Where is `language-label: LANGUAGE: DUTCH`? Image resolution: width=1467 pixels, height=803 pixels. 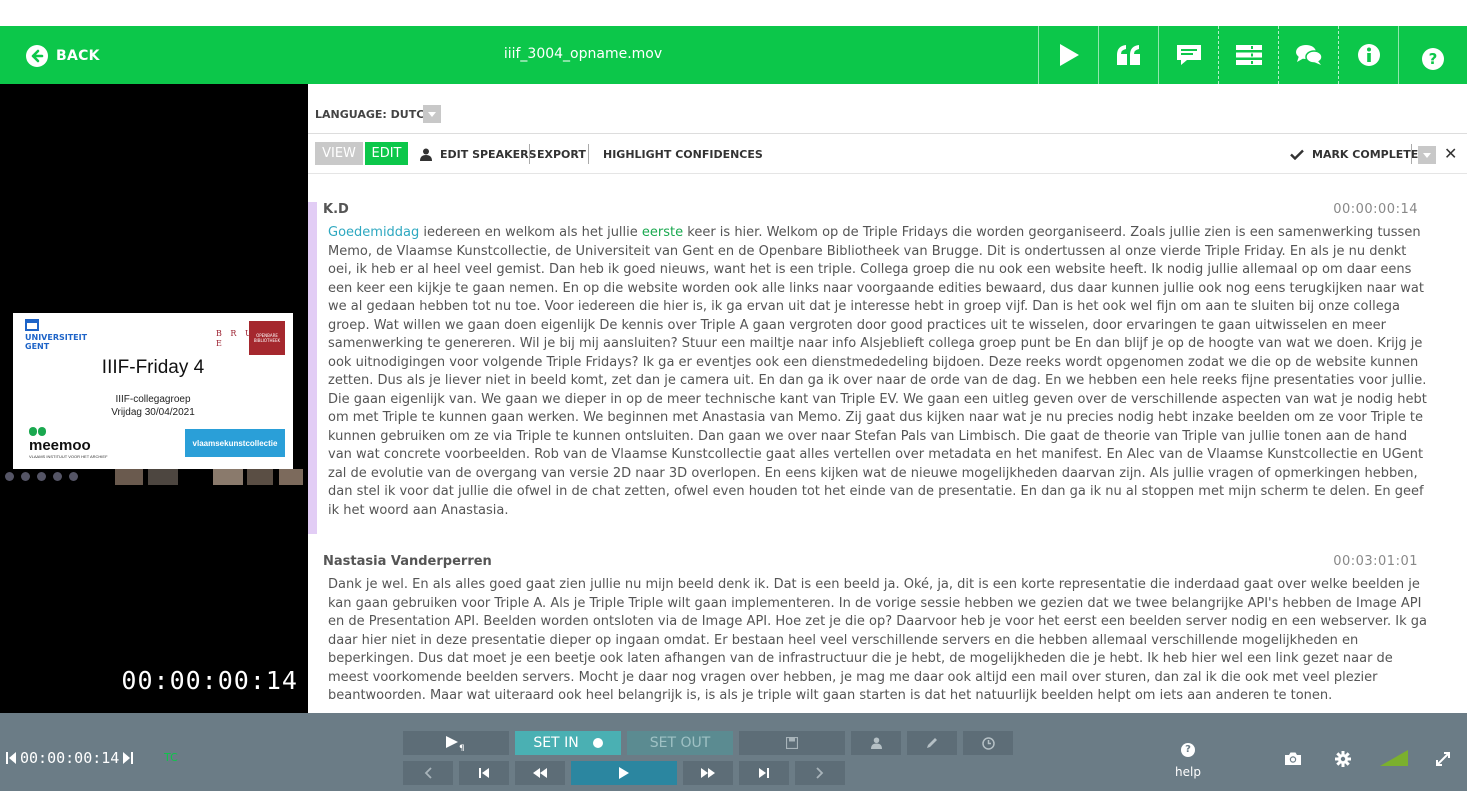 language-label: LANGUAGE: DUTCH is located at coordinates (374, 114).